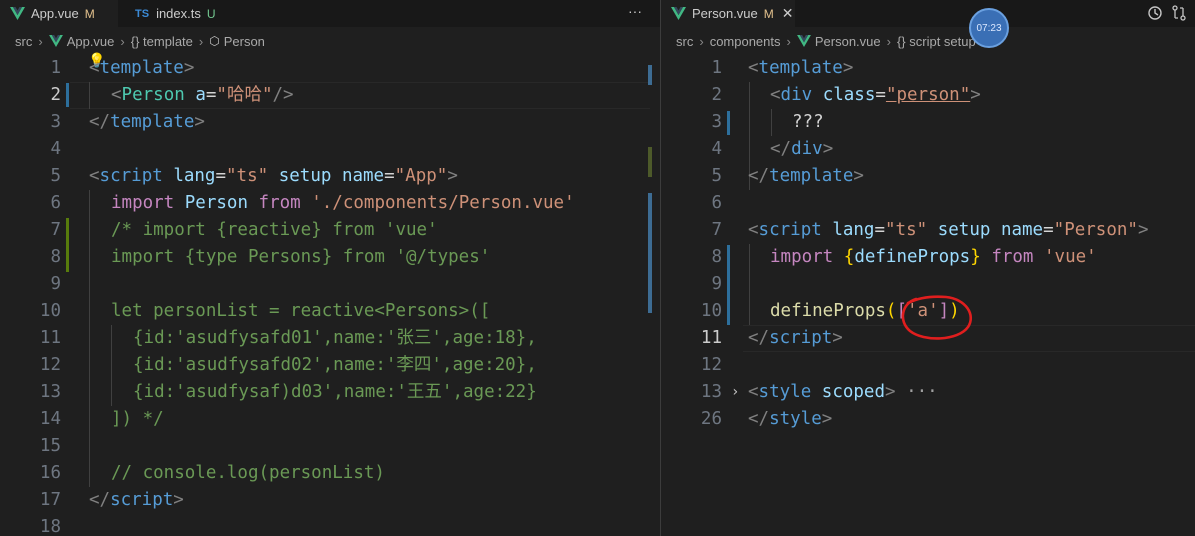 Image resolution: width=1195 pixels, height=536 pixels. I want to click on line-number: 18, so click(50, 526).